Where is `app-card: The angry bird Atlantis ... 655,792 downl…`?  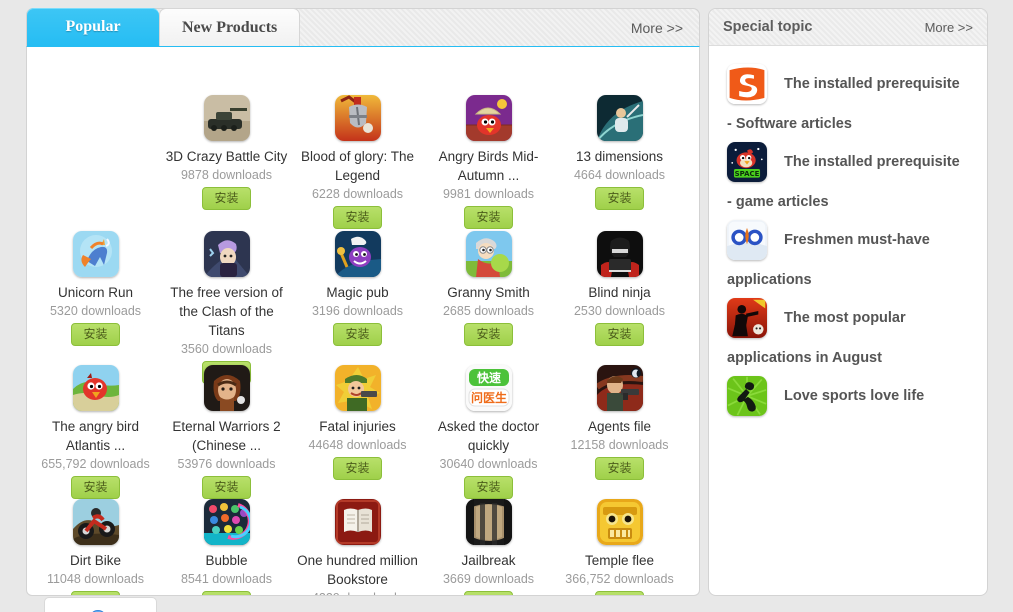 app-card: The angry bird Atlantis ... 655,792 downl… is located at coordinates (95, 432).